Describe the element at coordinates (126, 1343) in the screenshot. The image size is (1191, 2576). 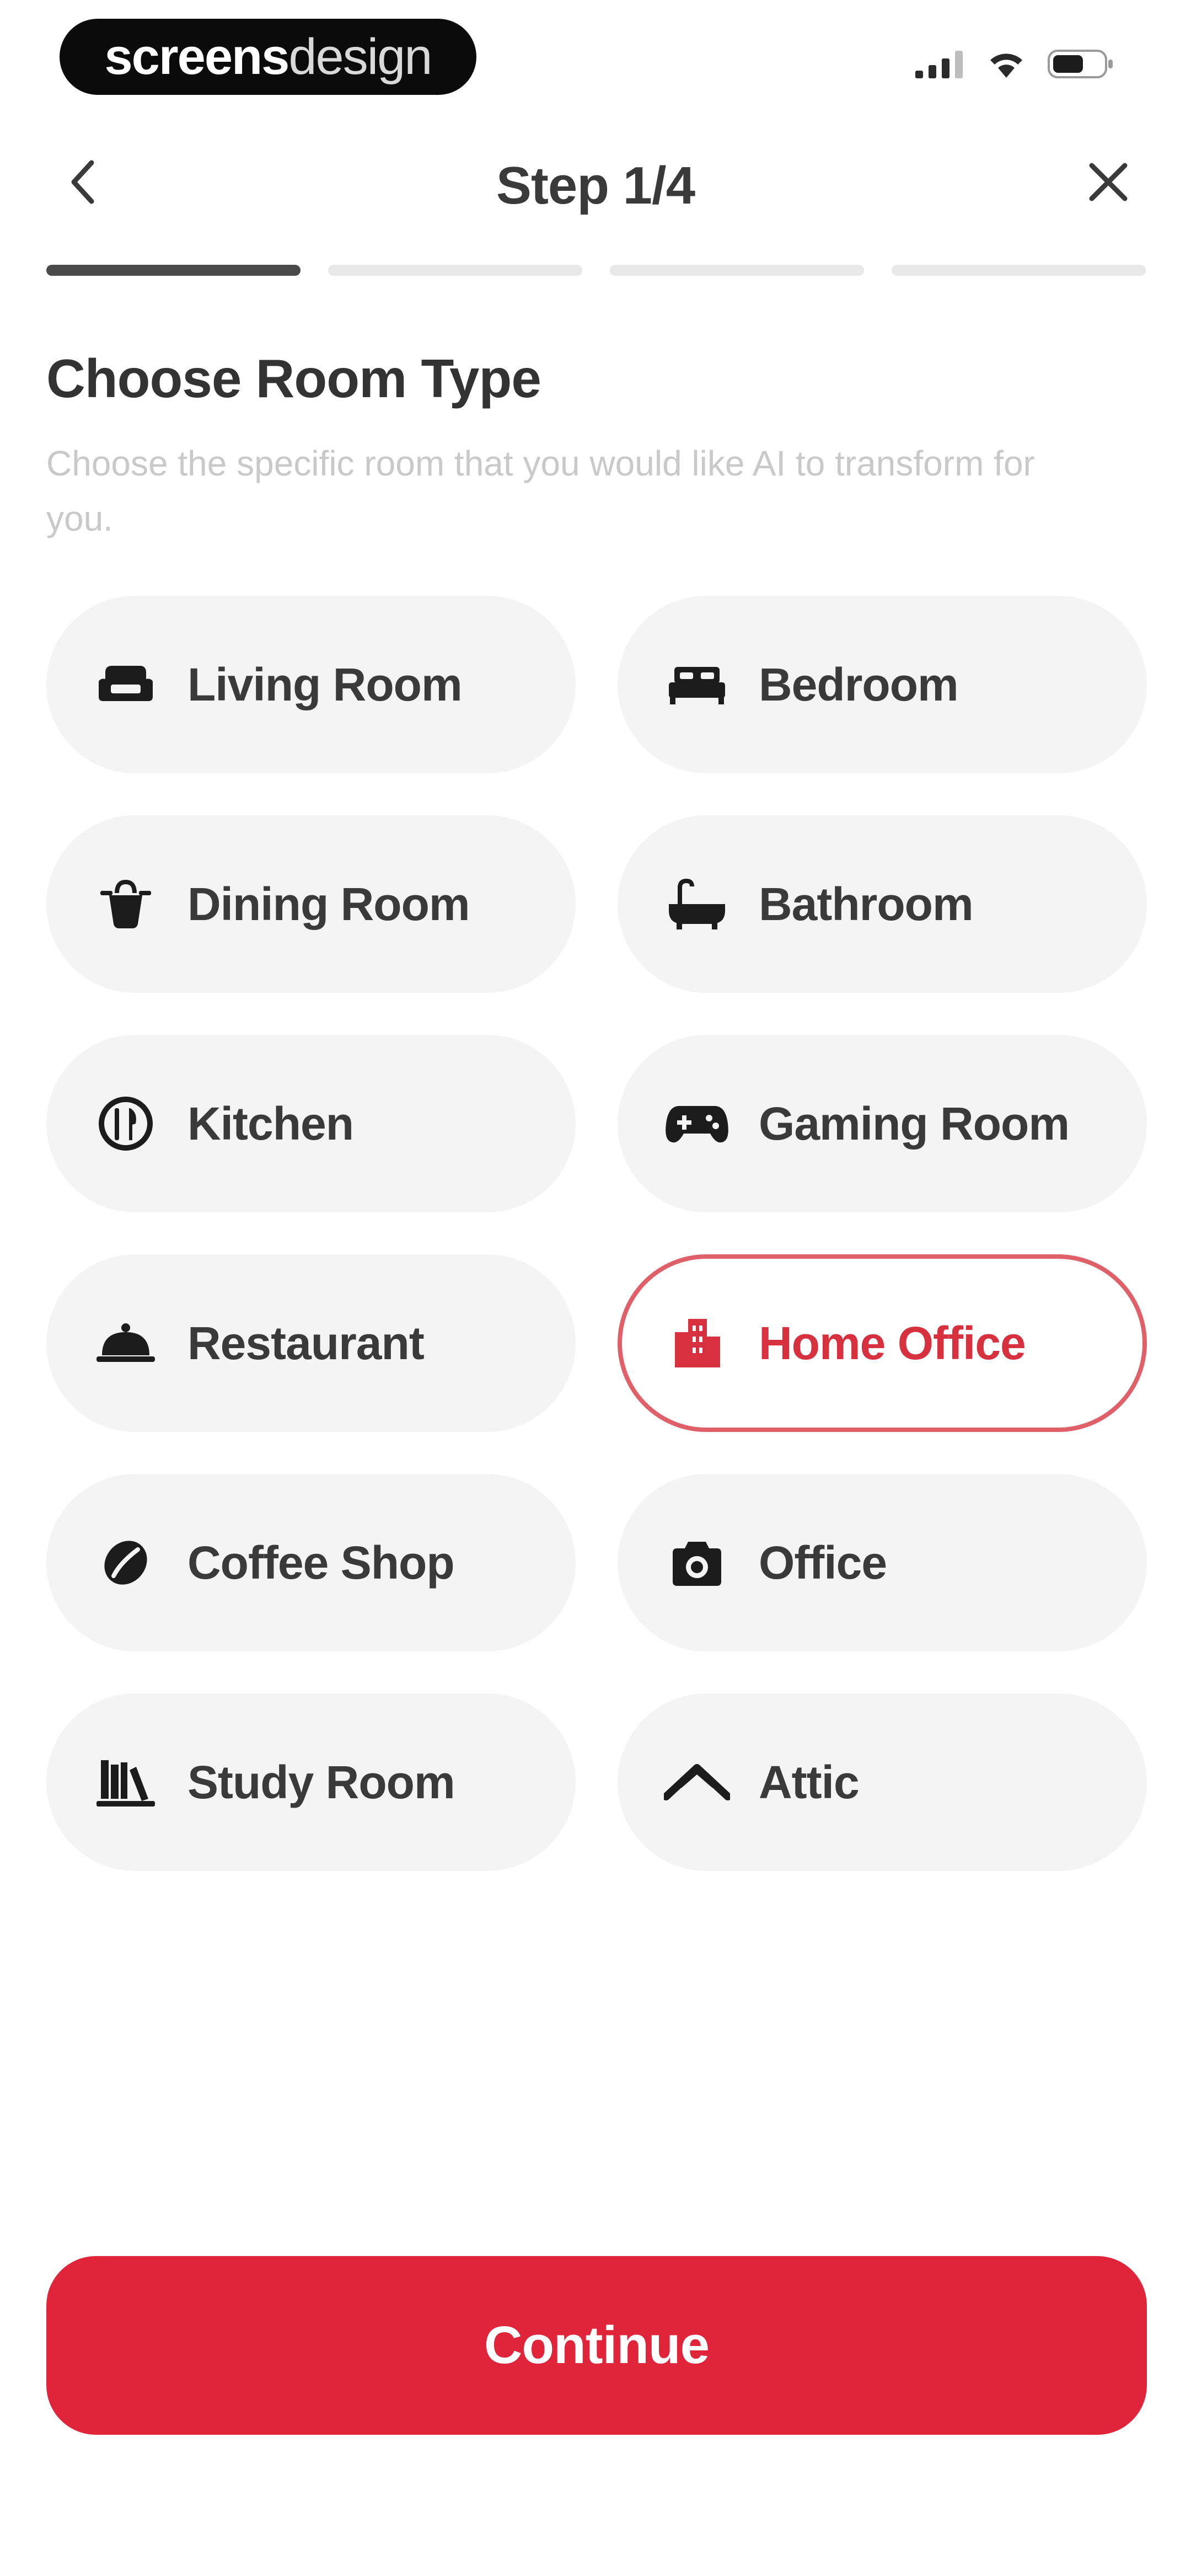
I see `cloche-icon` at that location.